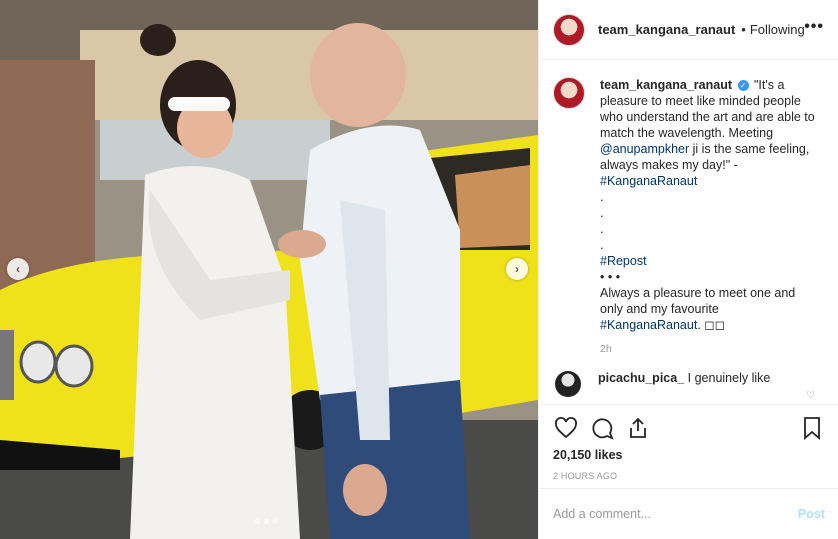 This screenshot has width=838, height=539. What do you see at coordinates (569, 93) in the screenshot?
I see `caption-avatar` at bounding box center [569, 93].